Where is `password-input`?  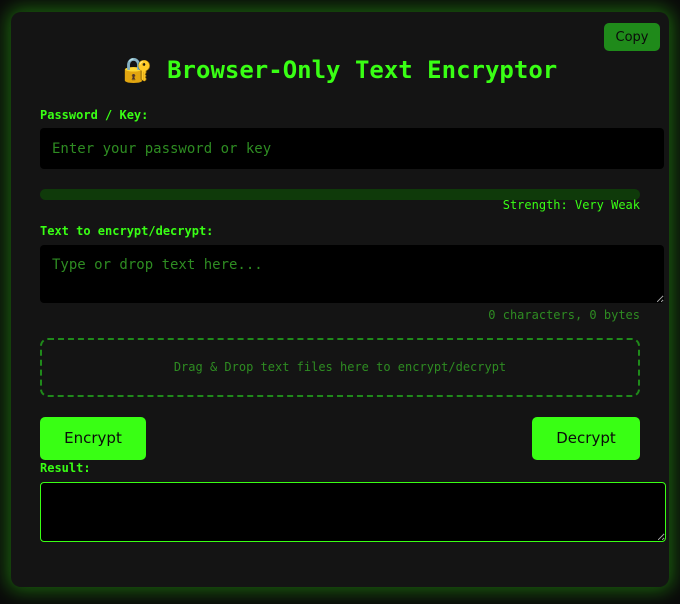 password-input is located at coordinates (352, 148).